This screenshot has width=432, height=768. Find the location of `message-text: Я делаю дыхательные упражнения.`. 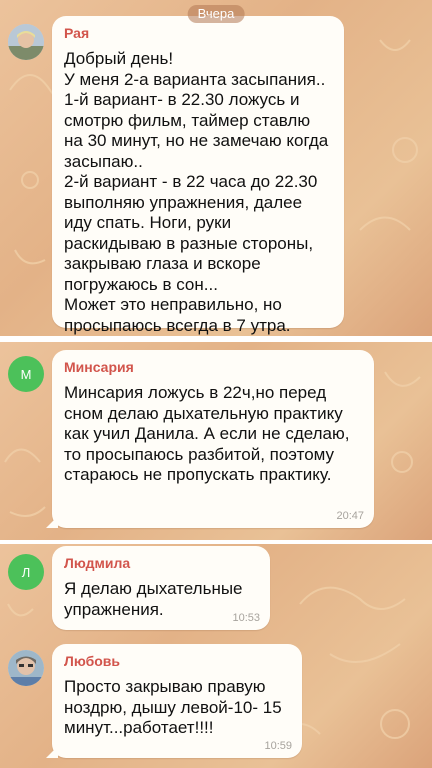

message-text: Я делаю дыхательные упражнения. is located at coordinates (153, 599).